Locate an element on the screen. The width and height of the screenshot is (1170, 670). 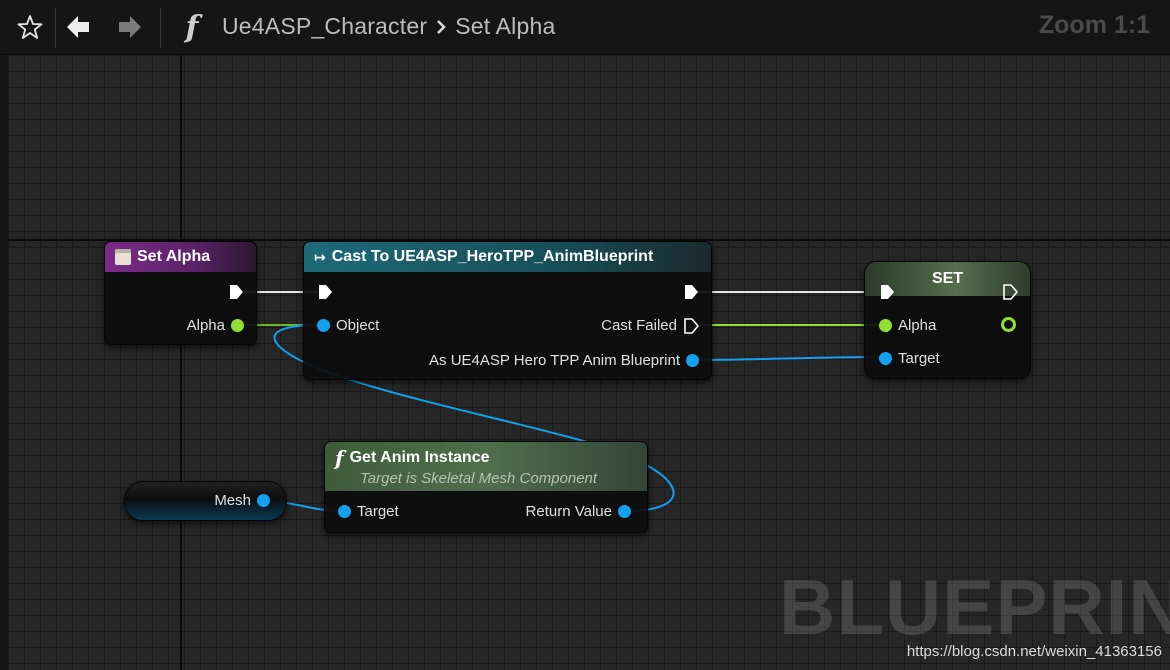
pin-label: Object is located at coordinates (358, 325).